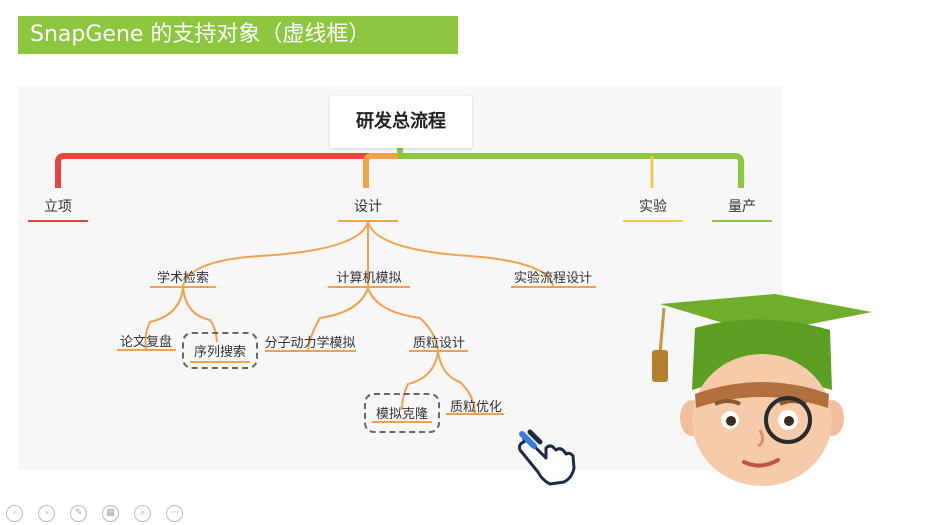  I want to click on zoom-icon: ⌕, so click(142, 513).